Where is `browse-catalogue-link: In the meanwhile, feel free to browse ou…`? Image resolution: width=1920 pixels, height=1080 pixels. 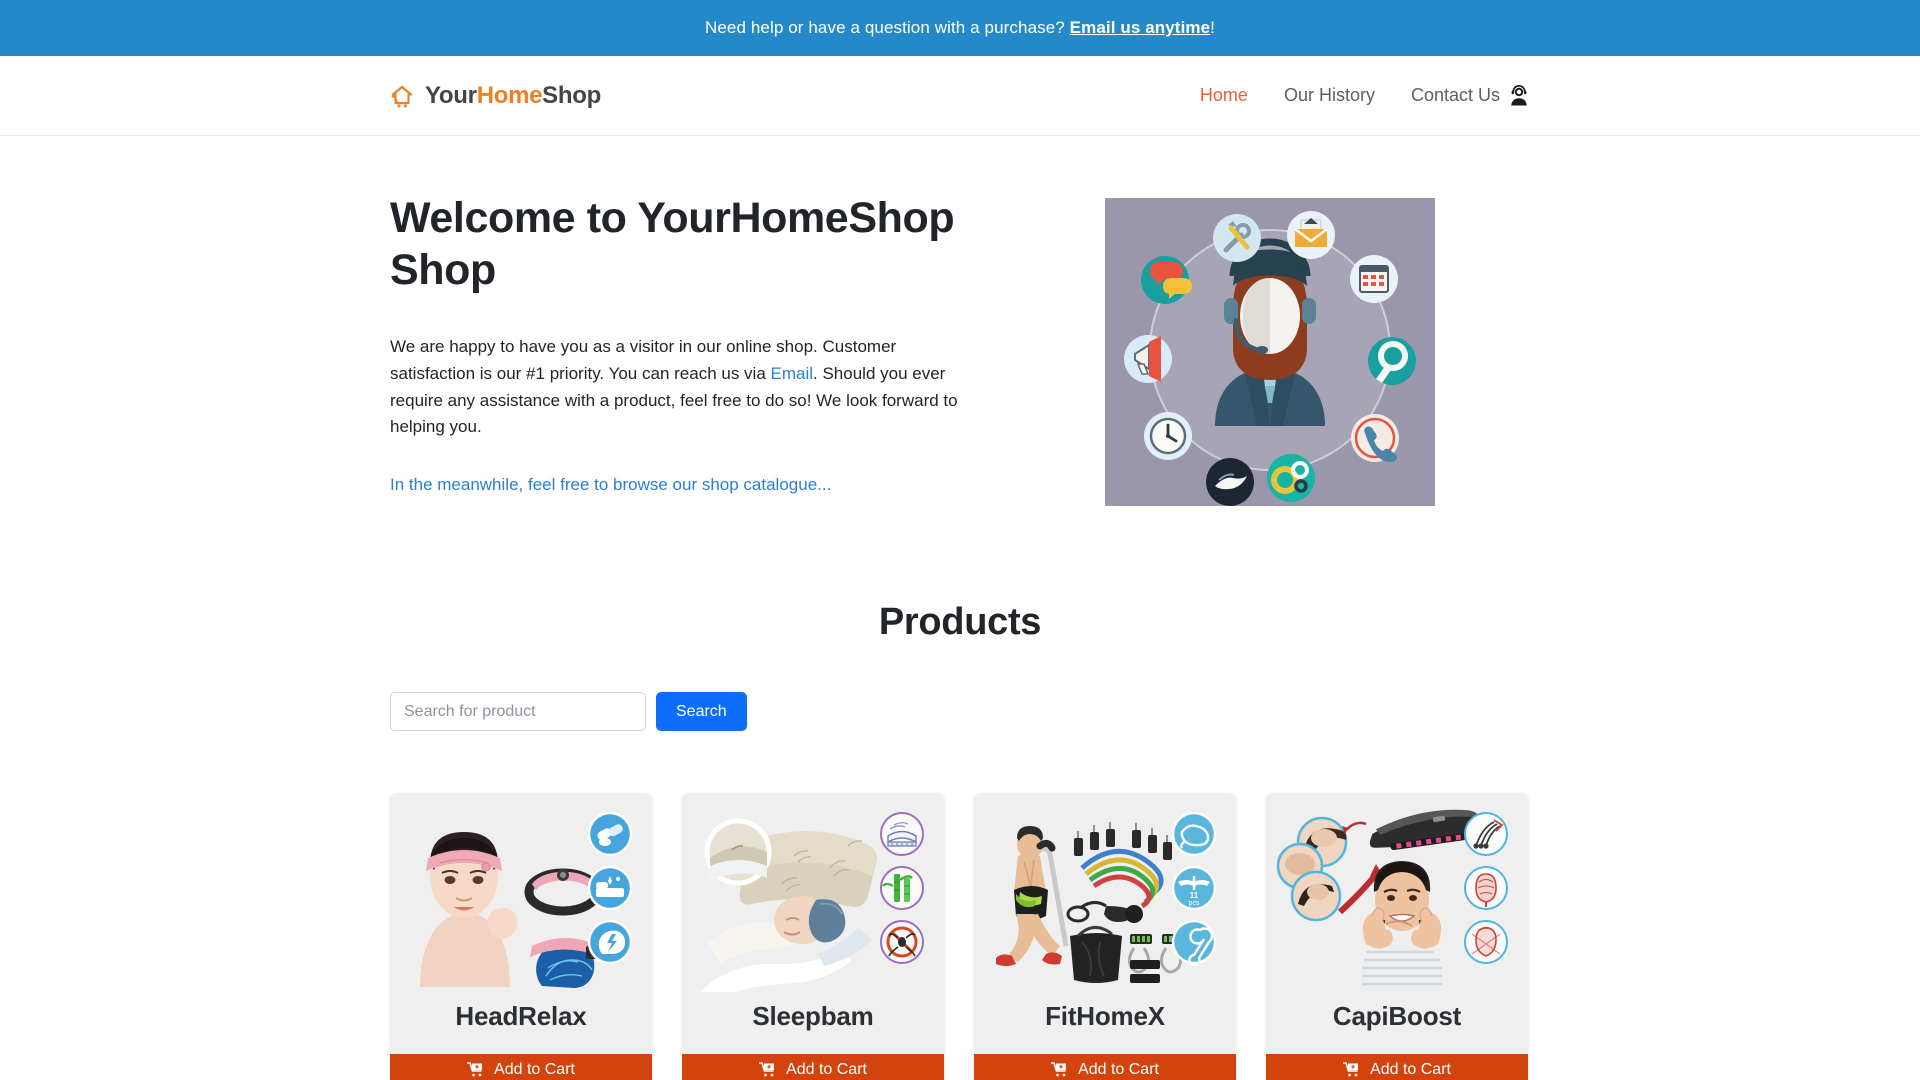 browse-catalogue-link: In the meanwhile, feel free to browse ou… is located at coordinates (610, 485).